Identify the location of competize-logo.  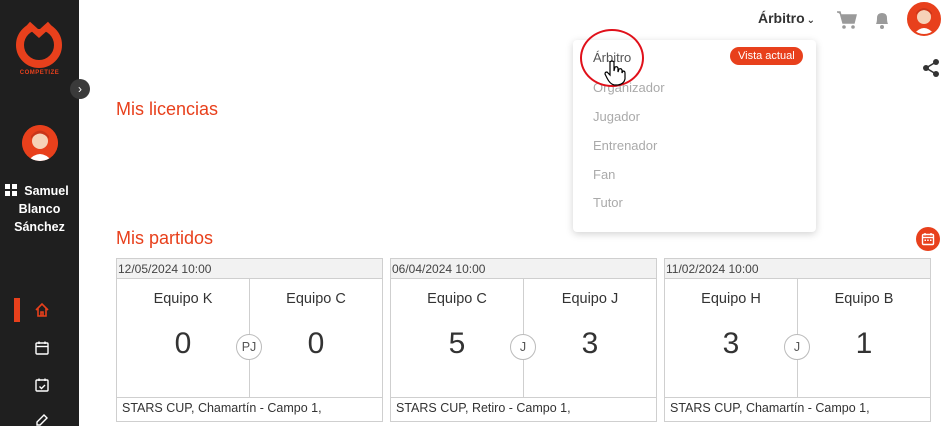
(39, 43).